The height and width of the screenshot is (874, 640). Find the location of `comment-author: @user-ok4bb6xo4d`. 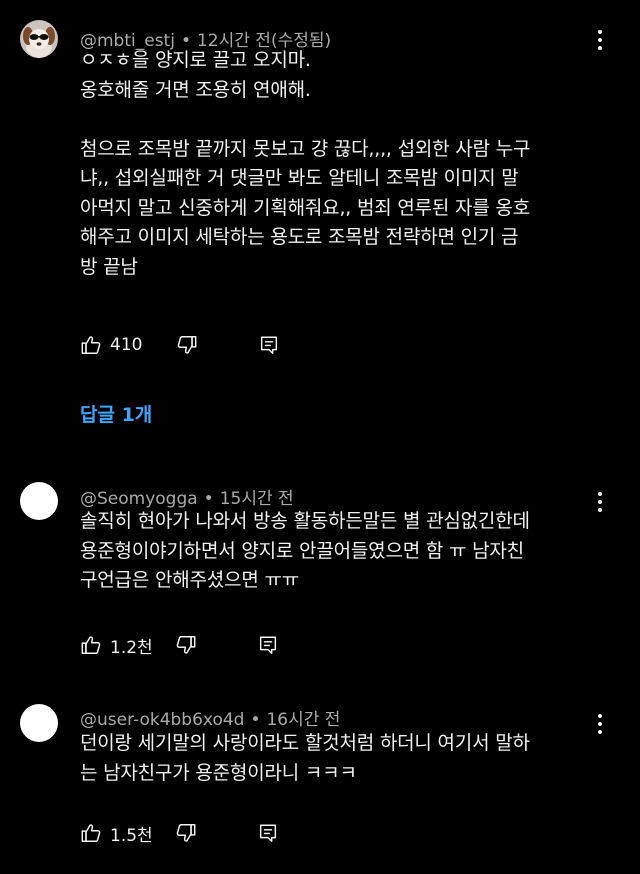

comment-author: @user-ok4bb6xo4d is located at coordinates (162, 720).